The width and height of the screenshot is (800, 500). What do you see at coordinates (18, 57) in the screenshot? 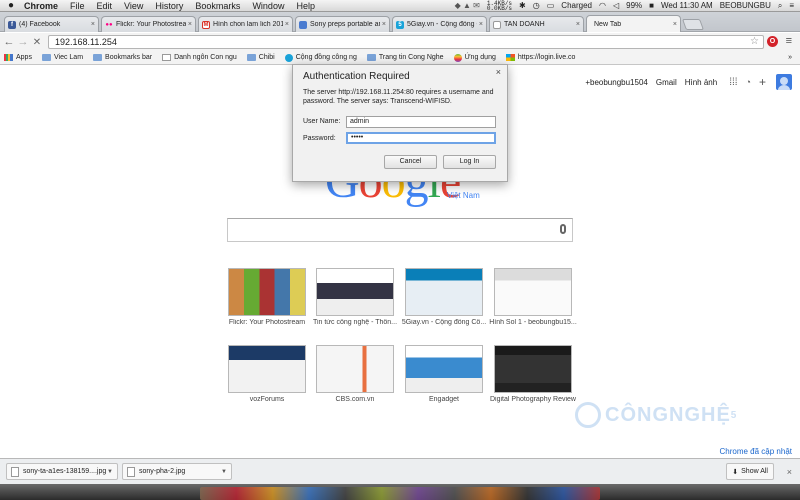
I see `bookmark-apps: Apps` at bounding box center [18, 57].